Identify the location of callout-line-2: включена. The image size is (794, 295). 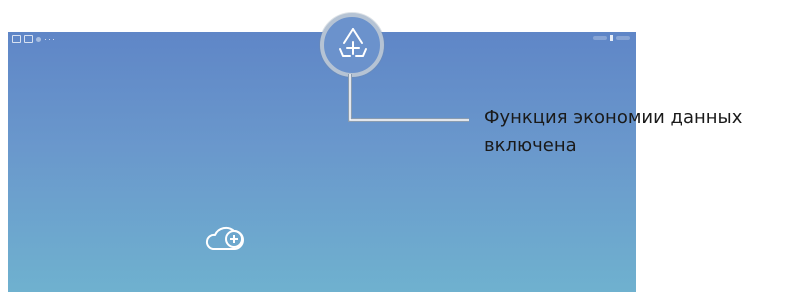
(530, 145).